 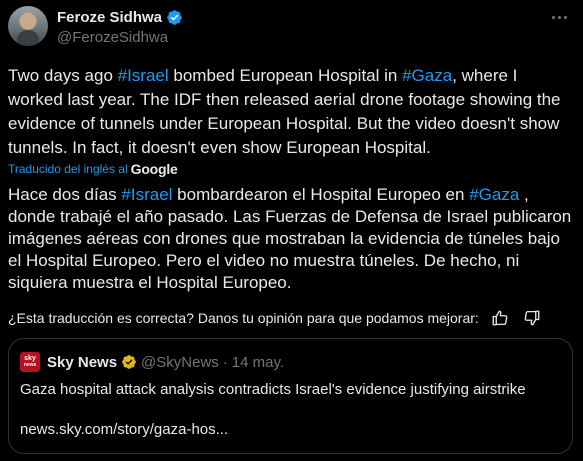 What do you see at coordinates (129, 362) in the screenshot?
I see `gold-verified-badge-icon` at bounding box center [129, 362].